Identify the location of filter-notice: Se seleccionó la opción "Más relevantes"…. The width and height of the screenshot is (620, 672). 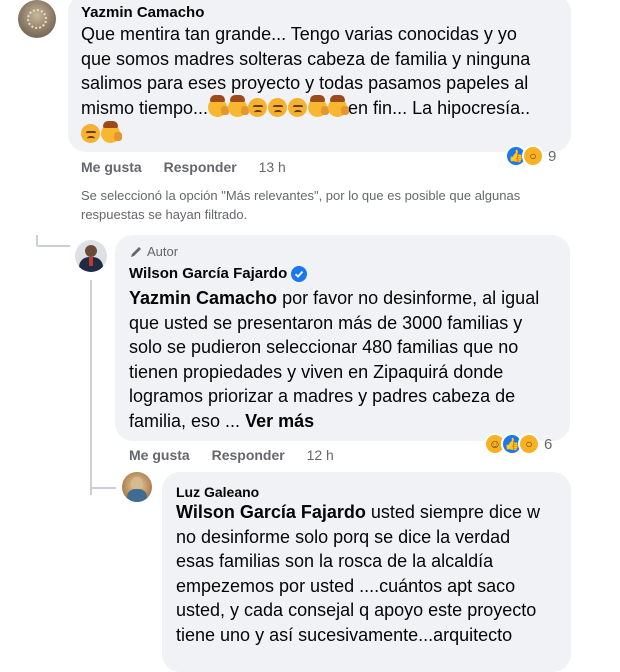
(301, 205).